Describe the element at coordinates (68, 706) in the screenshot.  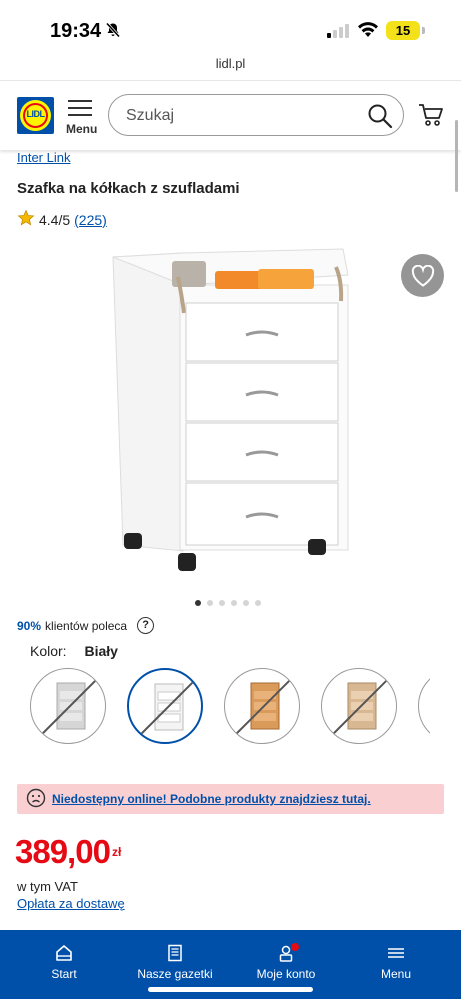
I see `color-swatch-grey` at that location.